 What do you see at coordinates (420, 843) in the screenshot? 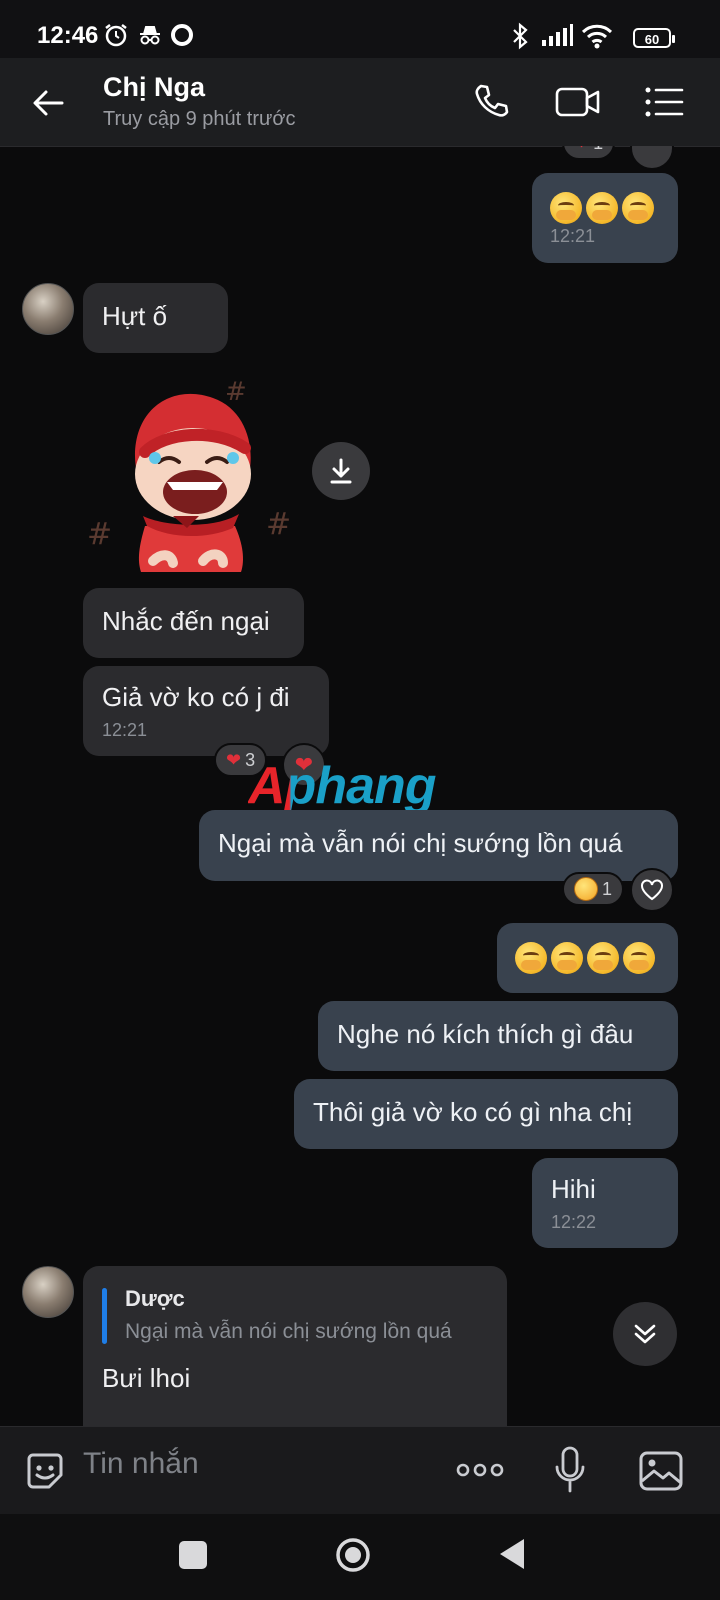
I see `message-text: Ngại mà vẫn nói chị sướng lồn quá` at bounding box center [420, 843].